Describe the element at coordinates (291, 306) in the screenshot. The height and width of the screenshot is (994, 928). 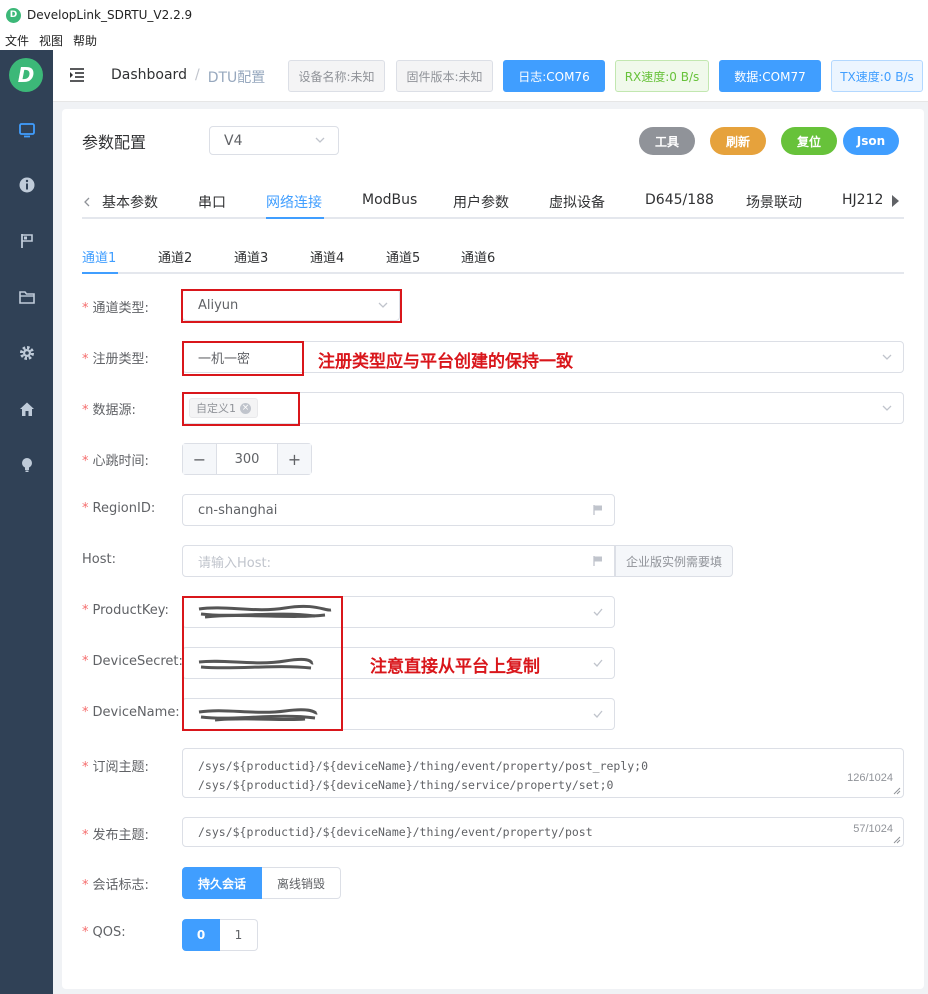
I see `highlight-channel-type` at that location.